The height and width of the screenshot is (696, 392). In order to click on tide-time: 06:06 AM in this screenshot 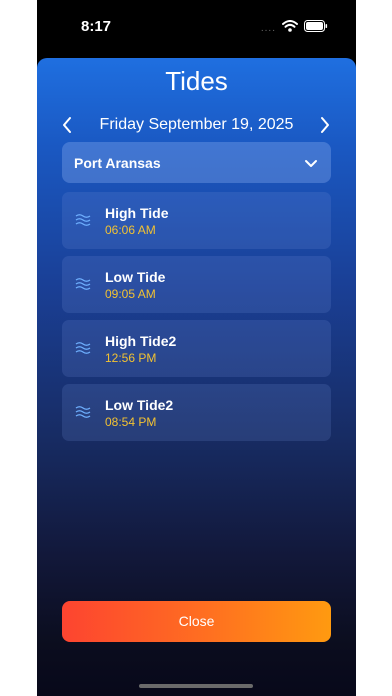, I will do `click(130, 230)`.